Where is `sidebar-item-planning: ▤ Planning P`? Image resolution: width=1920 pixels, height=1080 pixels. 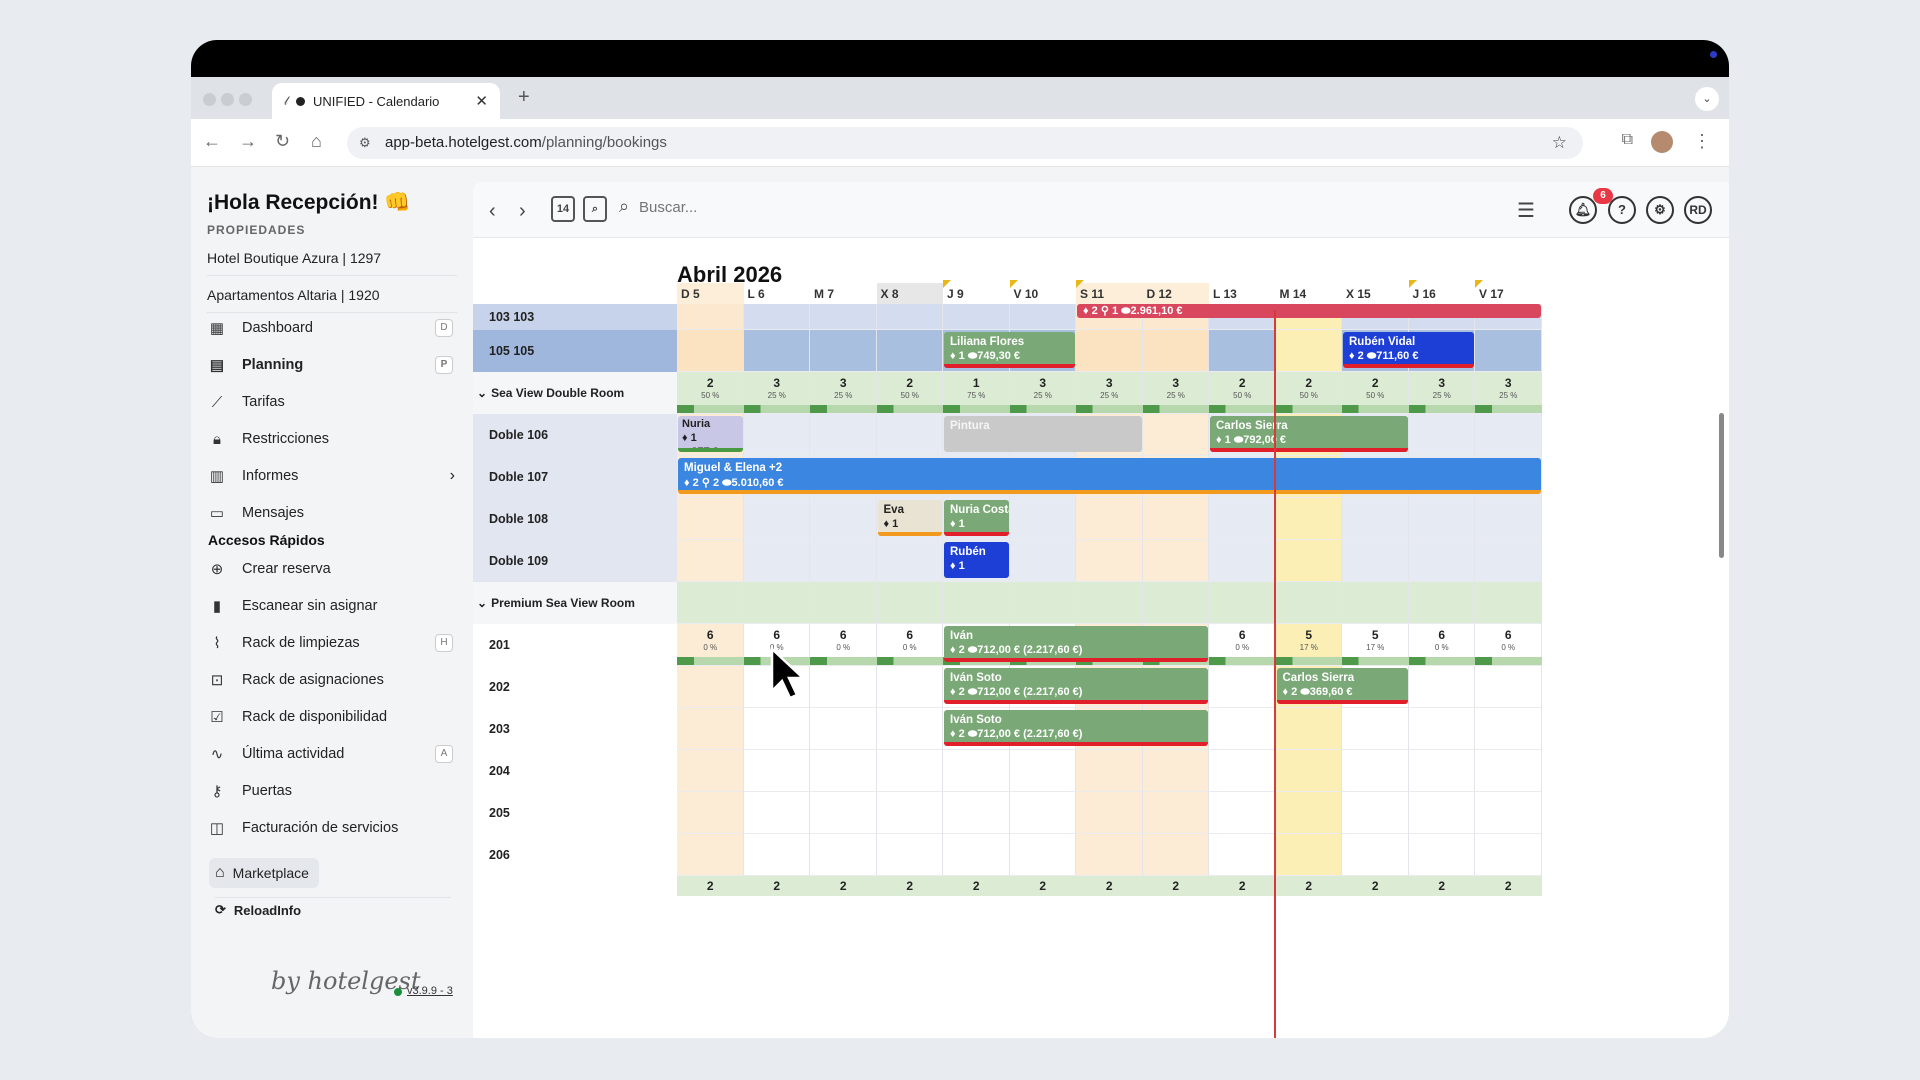
sidebar-item-planning: ▤ Planning P is located at coordinates (335, 365).